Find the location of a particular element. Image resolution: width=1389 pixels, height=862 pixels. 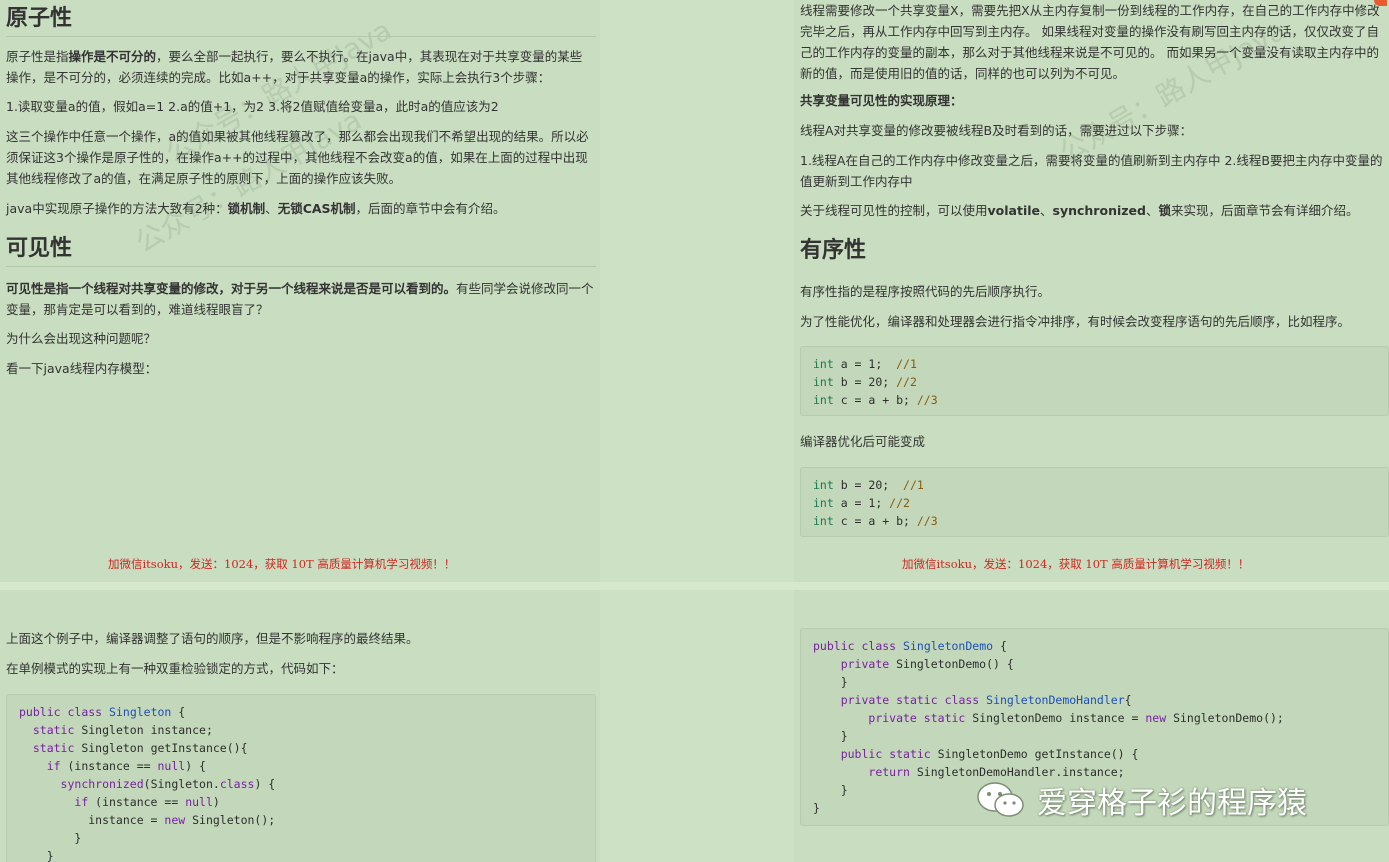

wechat-logo: 爱穿格子衫的程序猿 is located at coordinates (1141, 800).